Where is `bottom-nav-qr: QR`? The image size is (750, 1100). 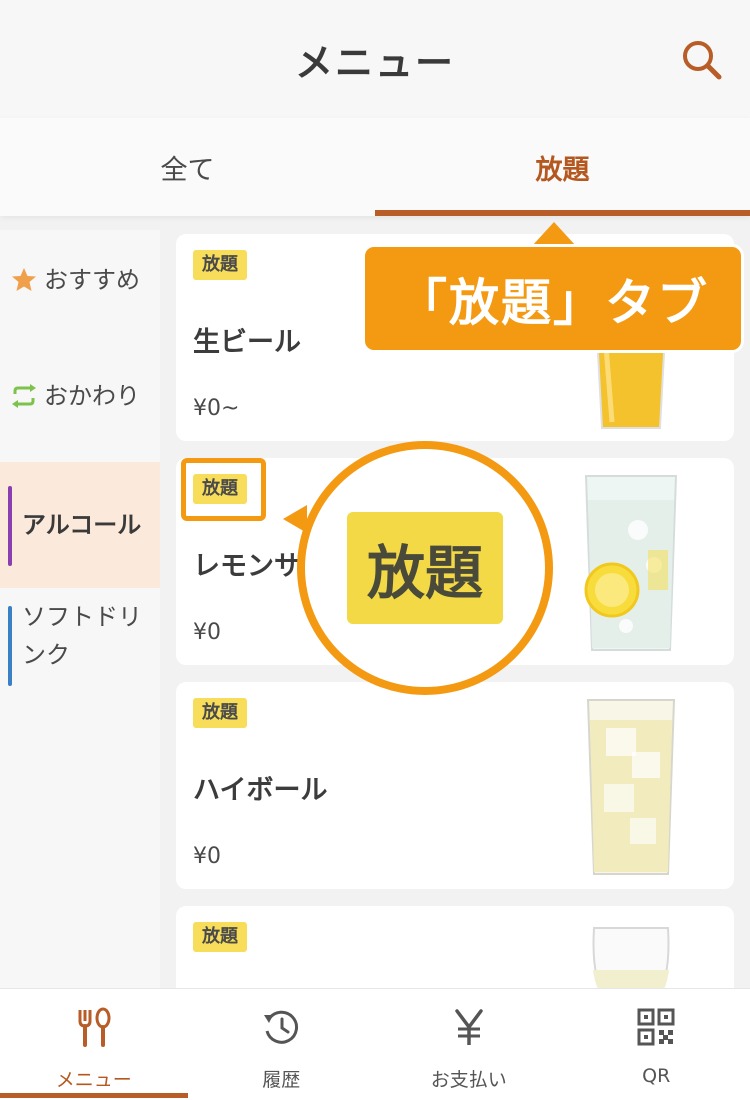 bottom-nav-qr: QR is located at coordinates (656, 1044).